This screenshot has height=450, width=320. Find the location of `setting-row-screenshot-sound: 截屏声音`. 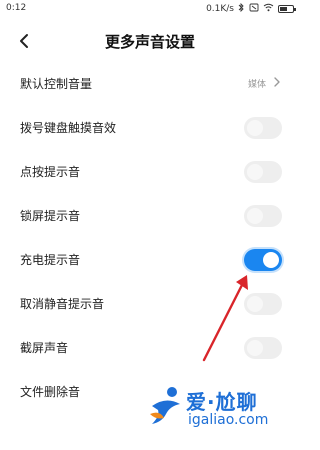

setting-row-screenshot-sound: 截屏声音 is located at coordinates (150, 348).